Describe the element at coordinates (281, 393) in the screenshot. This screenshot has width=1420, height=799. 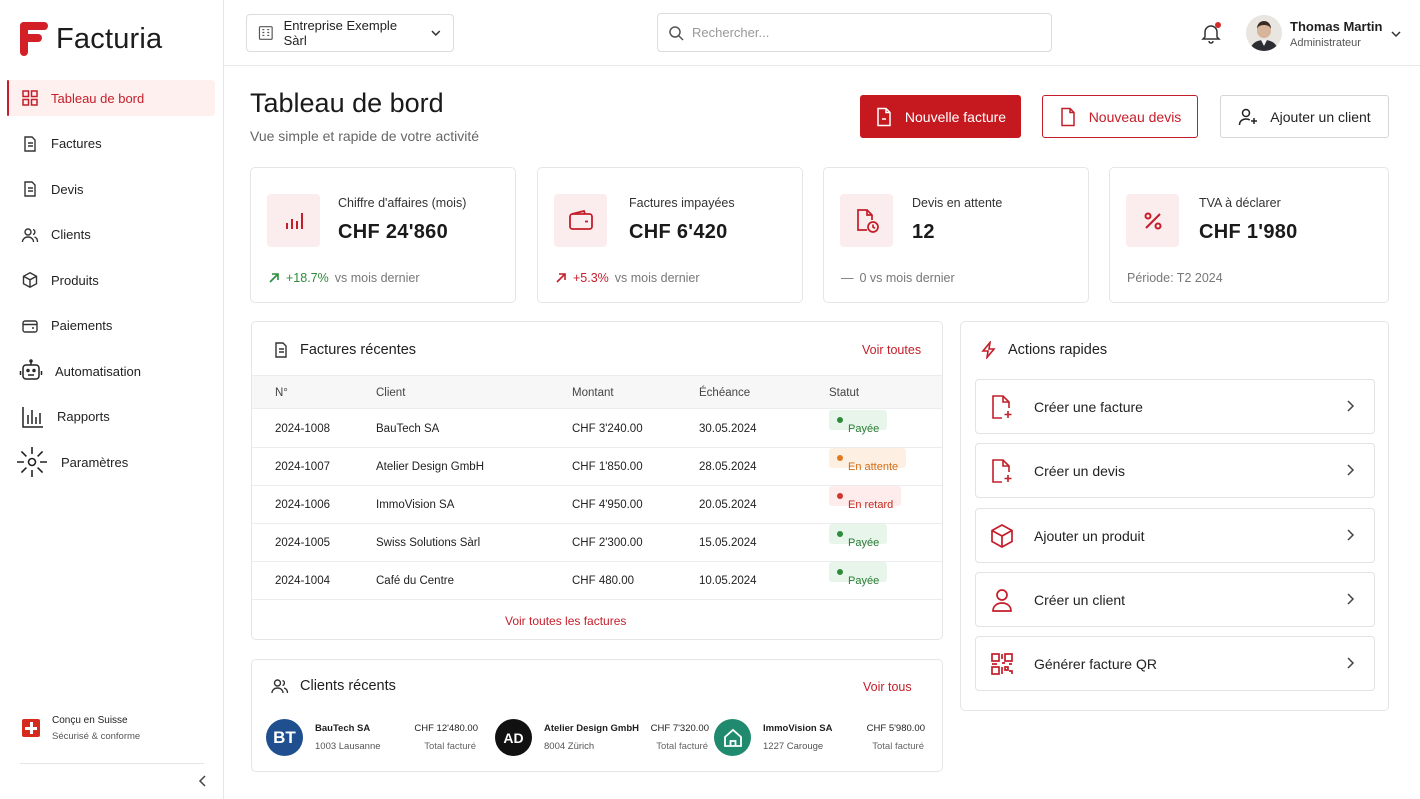
I see `col-number: N°` at that location.